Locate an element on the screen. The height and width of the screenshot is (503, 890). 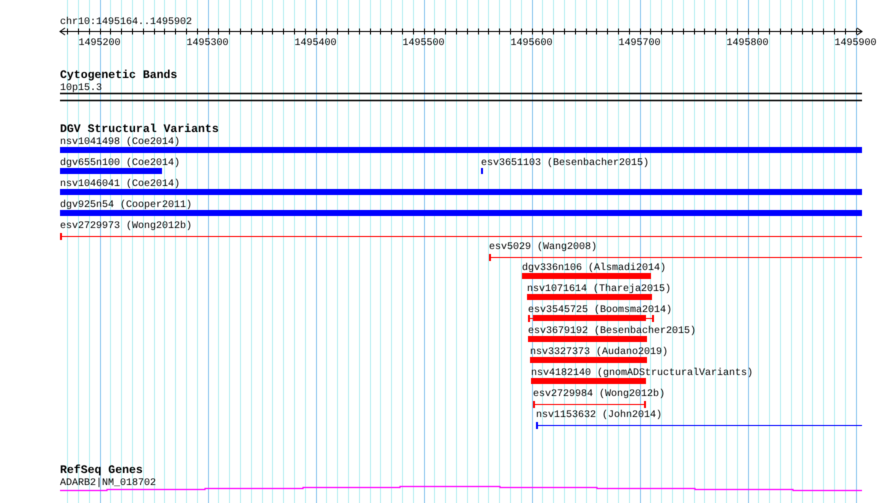
gene-label: ADARB2|NM_018702 is located at coordinates (108, 483).